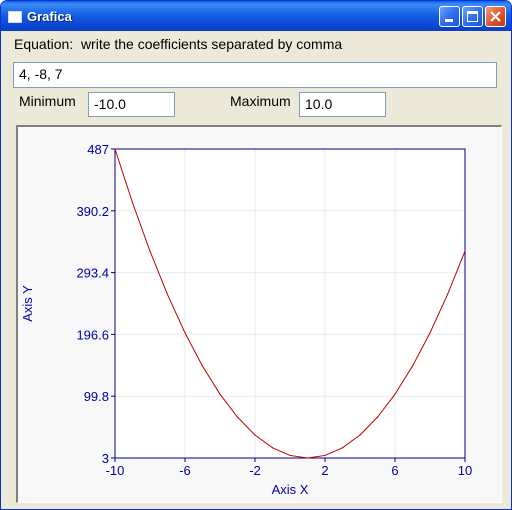  What do you see at coordinates (92, 334) in the screenshot?
I see `y-tick-label: 196.6` at bounding box center [92, 334].